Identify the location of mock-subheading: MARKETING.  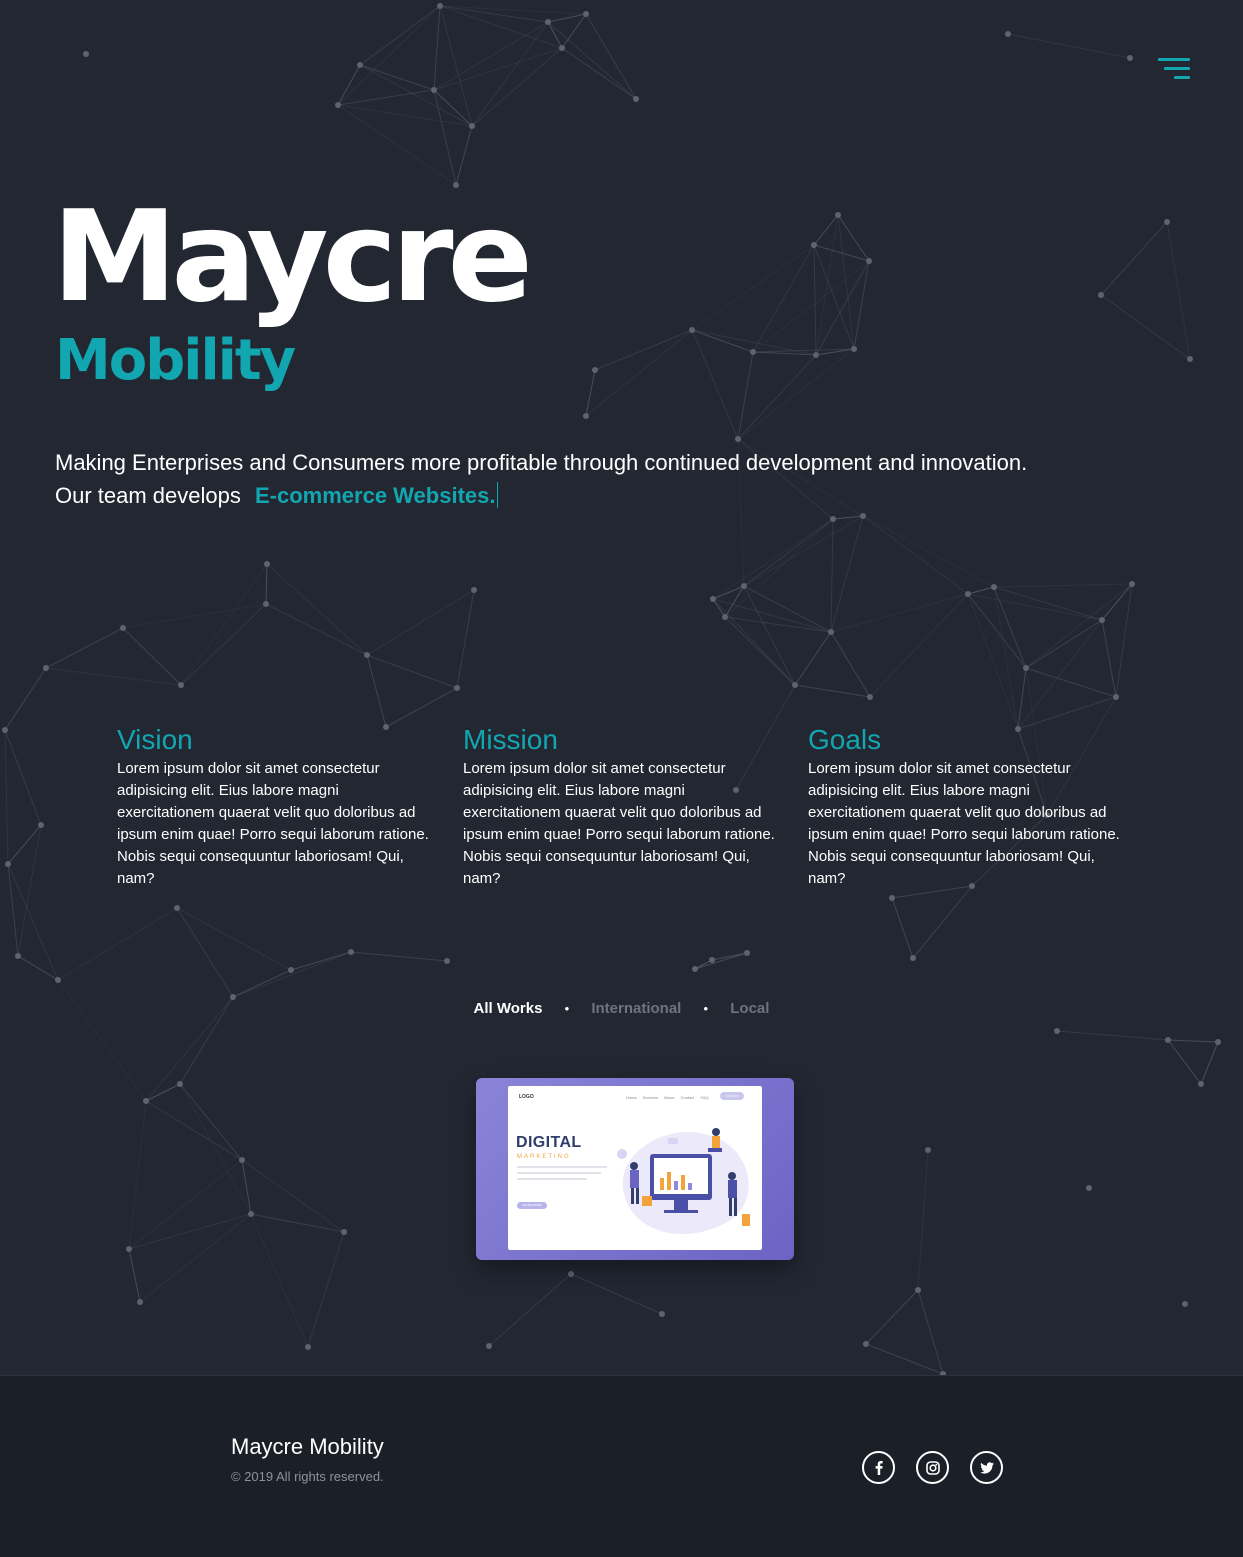
(544, 1157).